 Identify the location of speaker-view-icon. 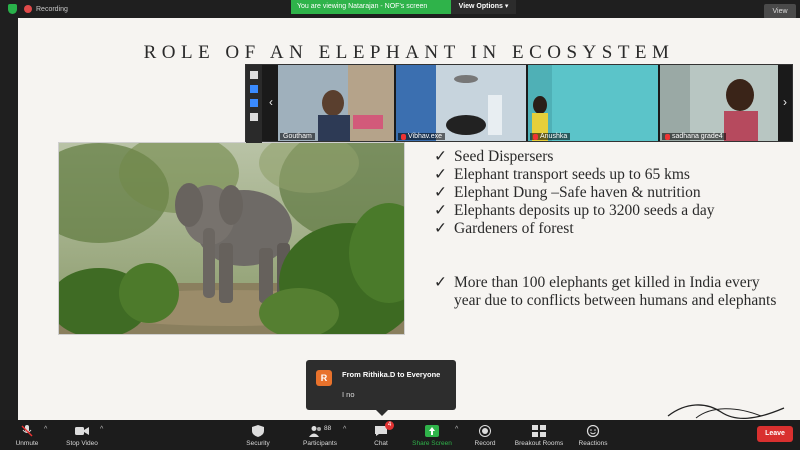
(254, 103).